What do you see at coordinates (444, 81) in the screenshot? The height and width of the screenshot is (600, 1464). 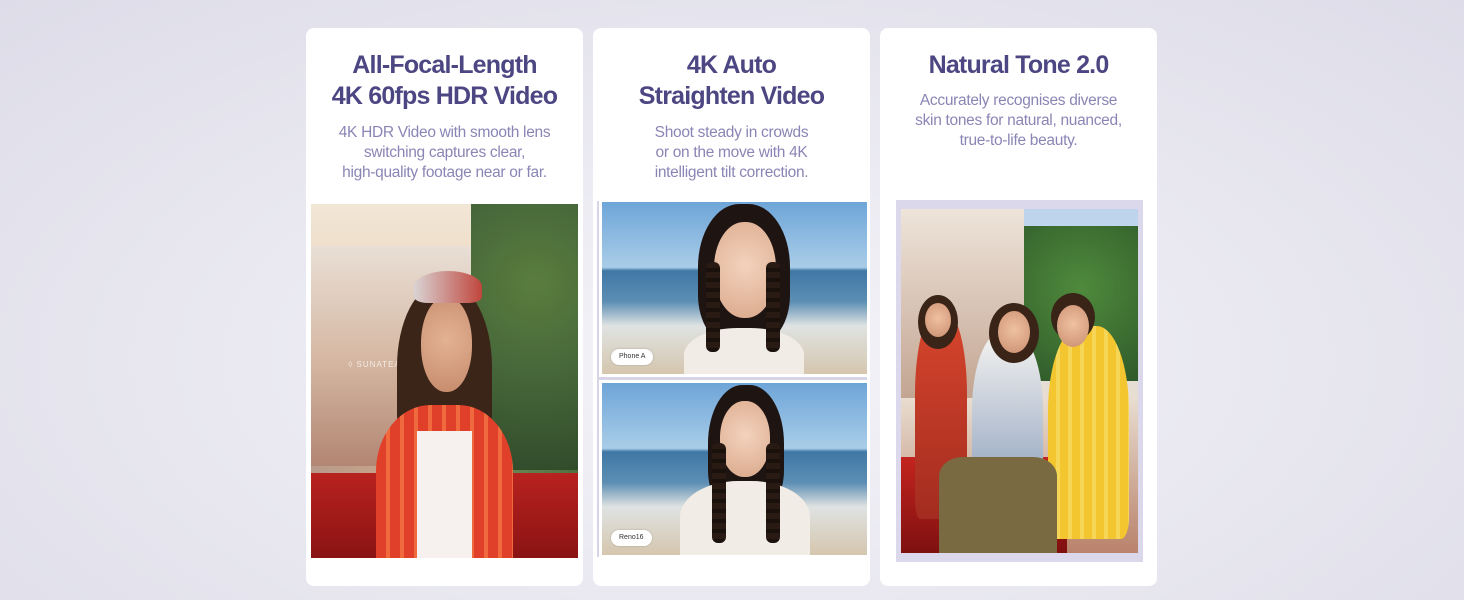 I see `card-title: All-Focal-Length 4K 60fps HDR Video` at bounding box center [444, 81].